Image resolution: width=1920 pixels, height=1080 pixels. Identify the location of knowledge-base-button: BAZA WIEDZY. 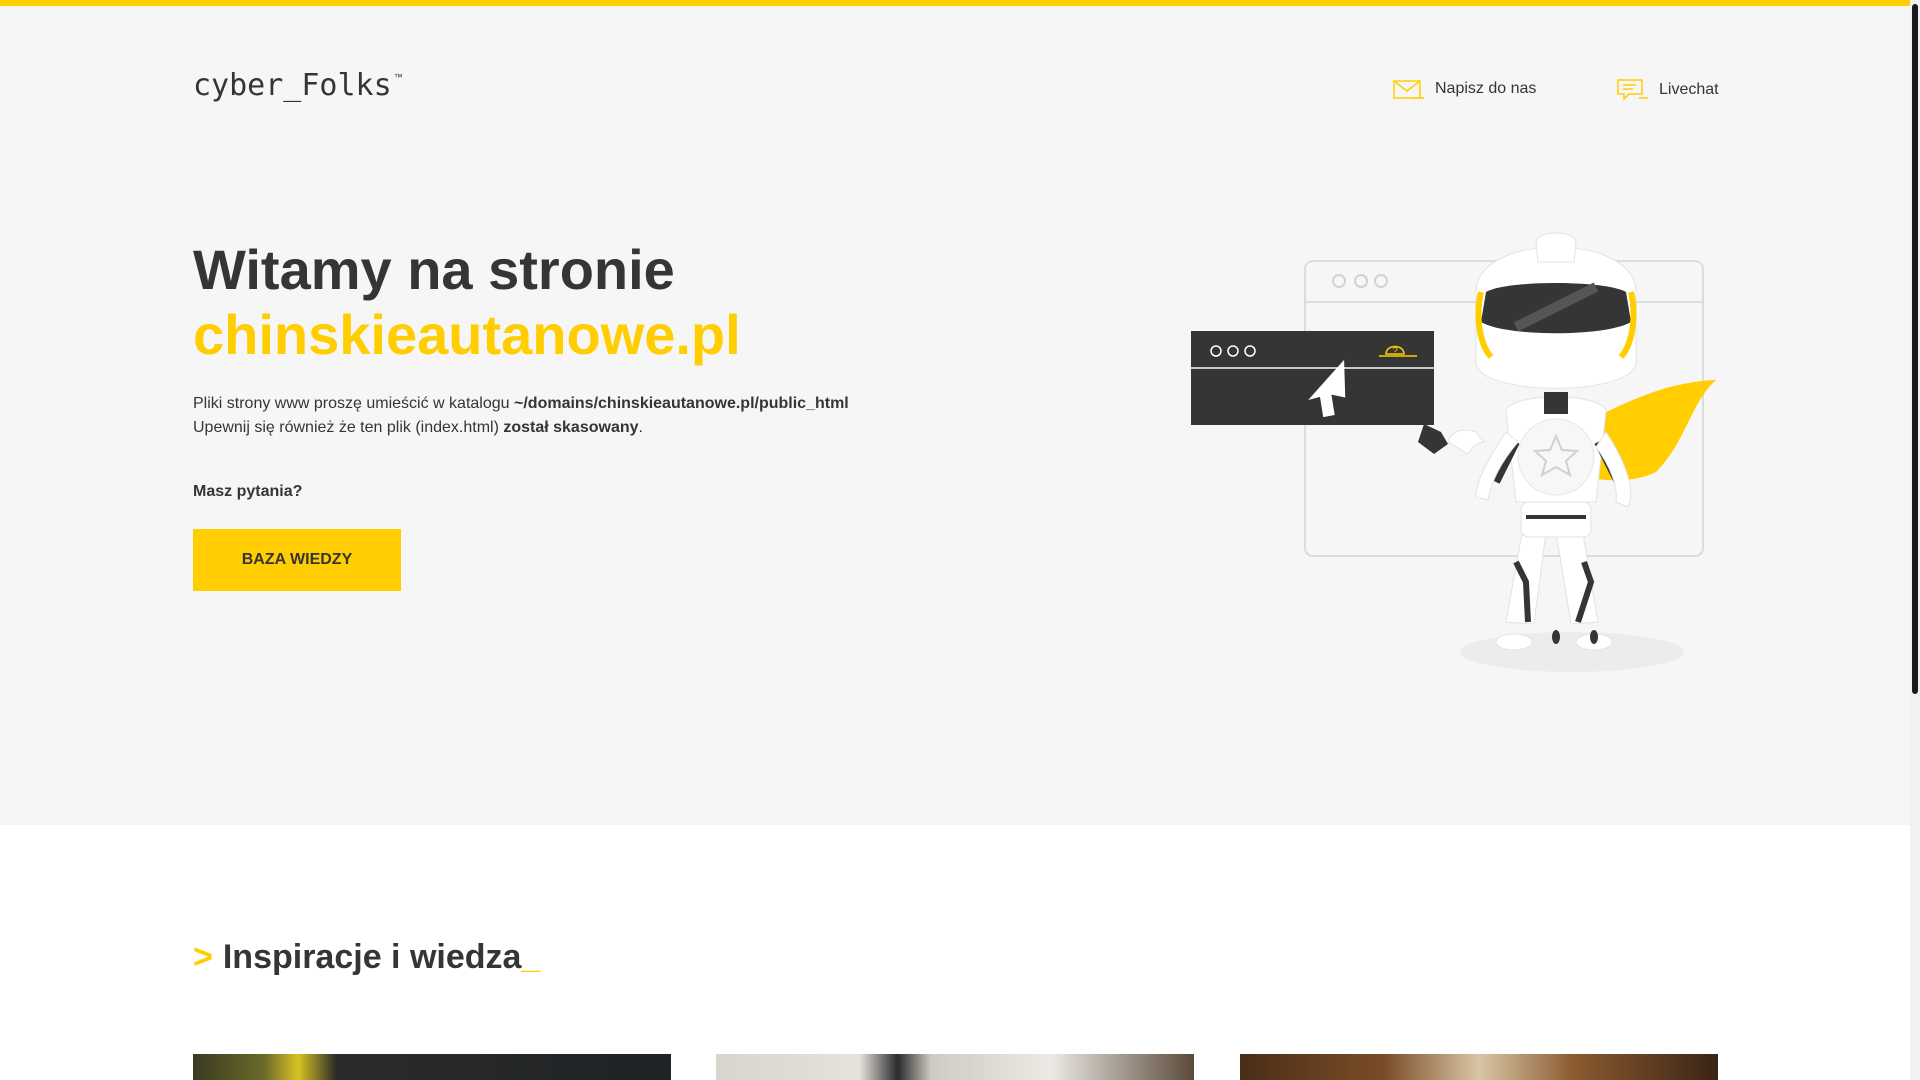
(297, 560).